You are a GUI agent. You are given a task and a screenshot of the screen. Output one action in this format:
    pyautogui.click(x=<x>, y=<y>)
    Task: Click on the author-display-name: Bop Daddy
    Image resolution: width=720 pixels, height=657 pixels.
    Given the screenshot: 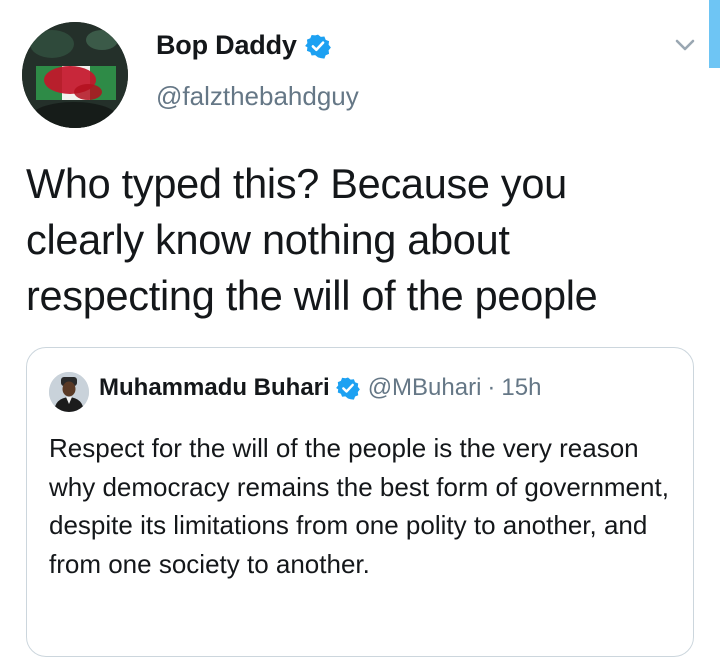 What is the action you would take?
    pyautogui.click(x=226, y=45)
    